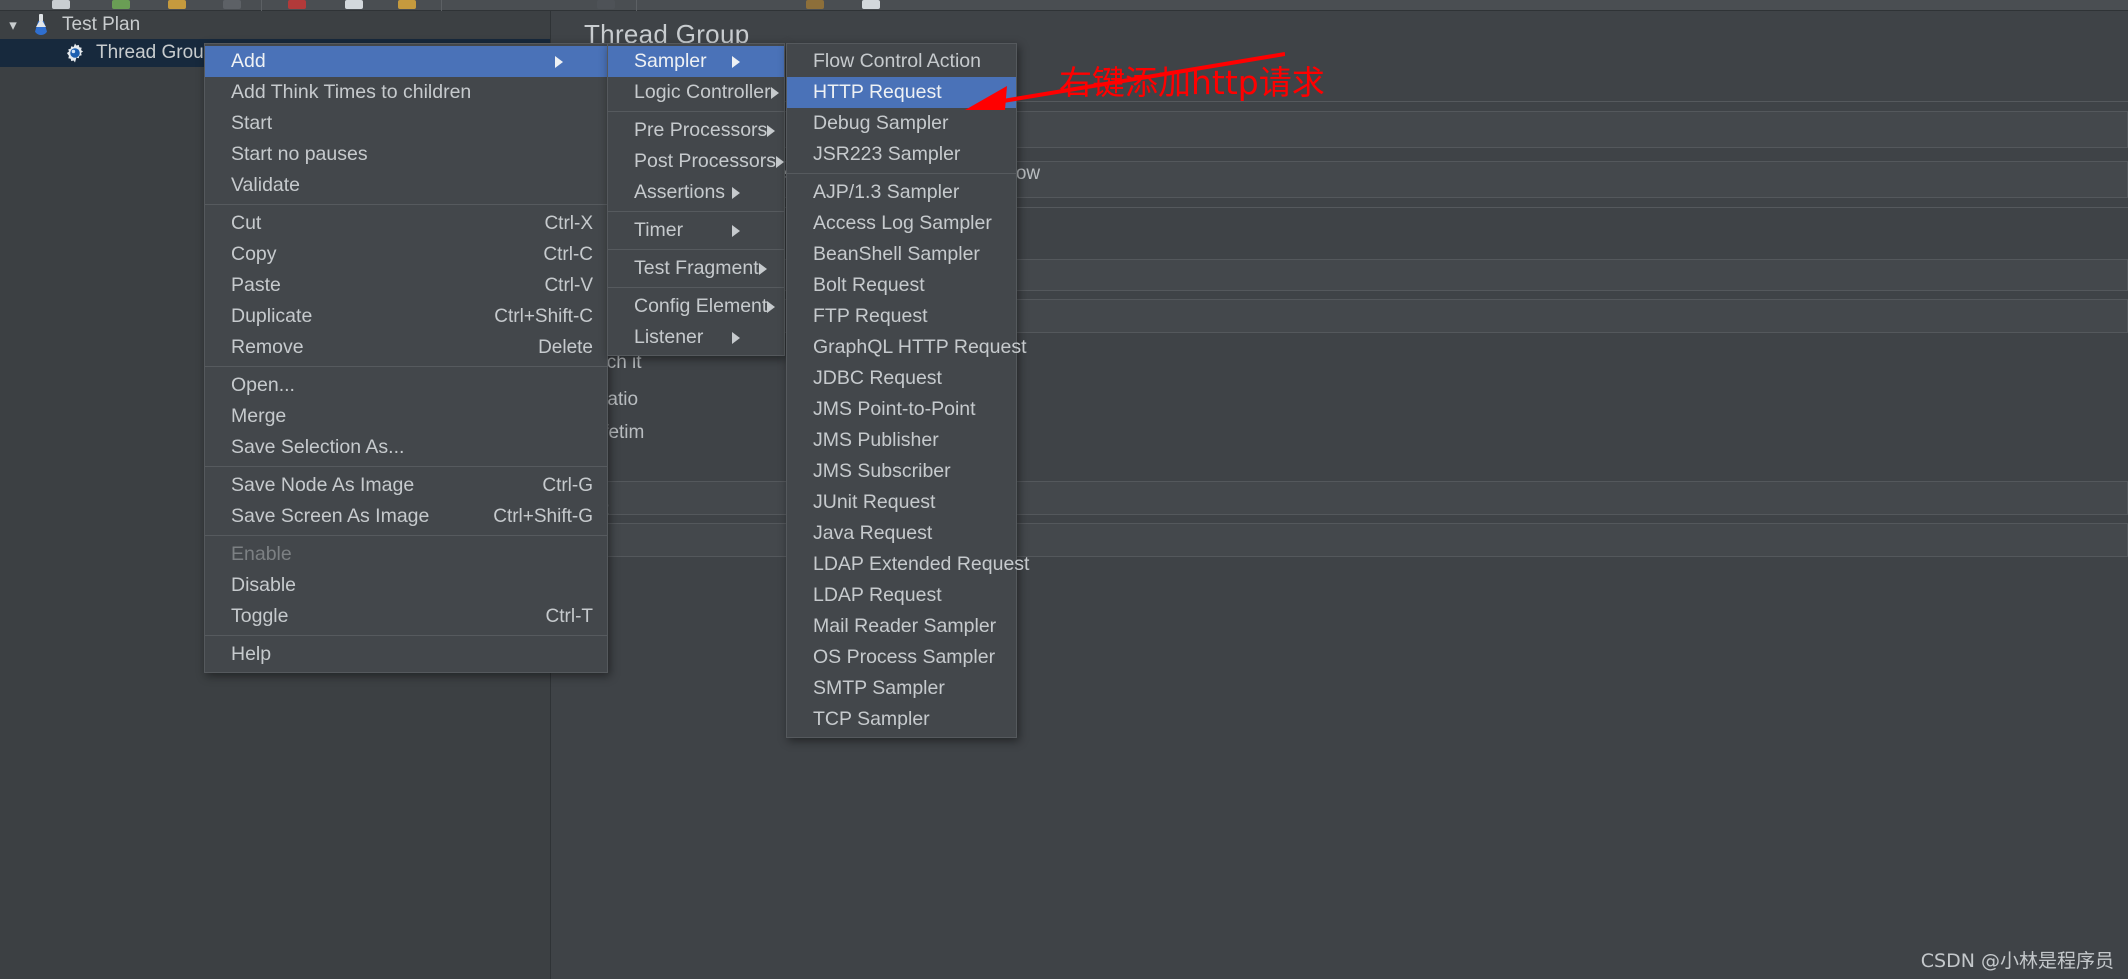 This screenshot has height=979, width=2128. Describe the element at coordinates (705, 161) in the screenshot. I see `menu-item-label: Post Processors` at that location.